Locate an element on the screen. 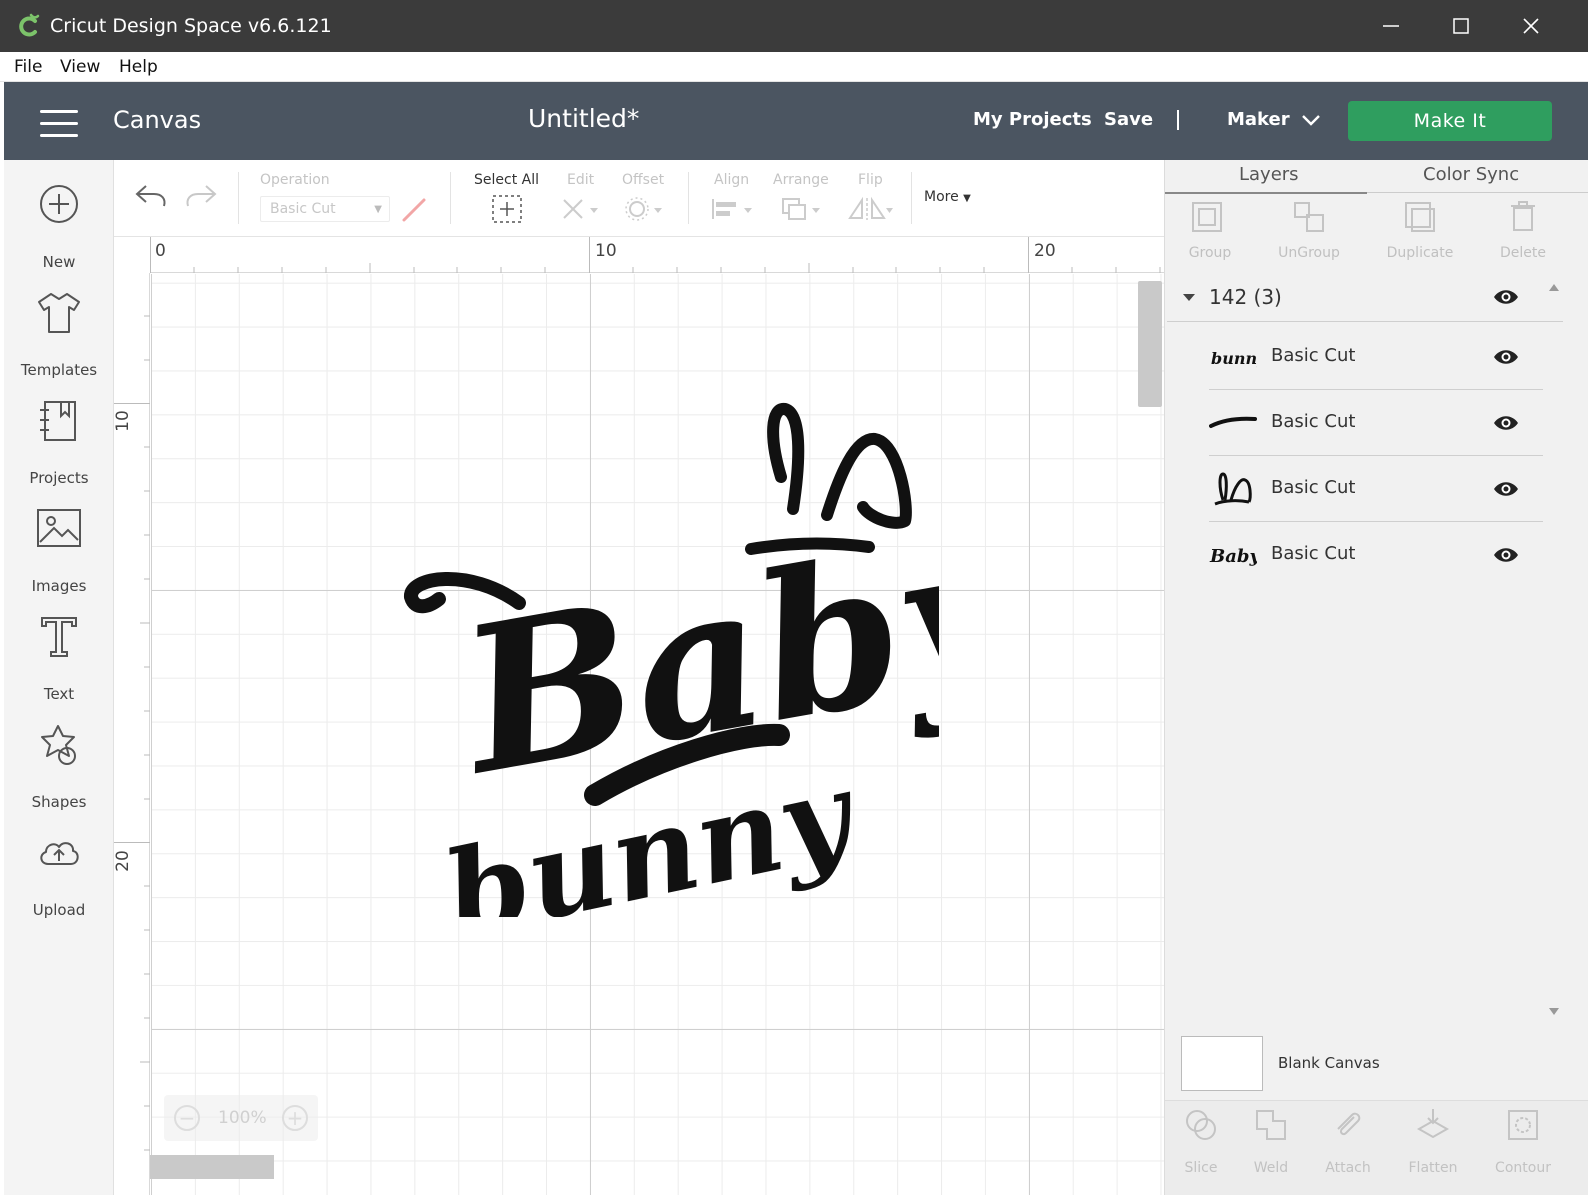 This screenshot has height=1195, width=1588. sidebar-item-shapes: Shapes is located at coordinates (59, 772).